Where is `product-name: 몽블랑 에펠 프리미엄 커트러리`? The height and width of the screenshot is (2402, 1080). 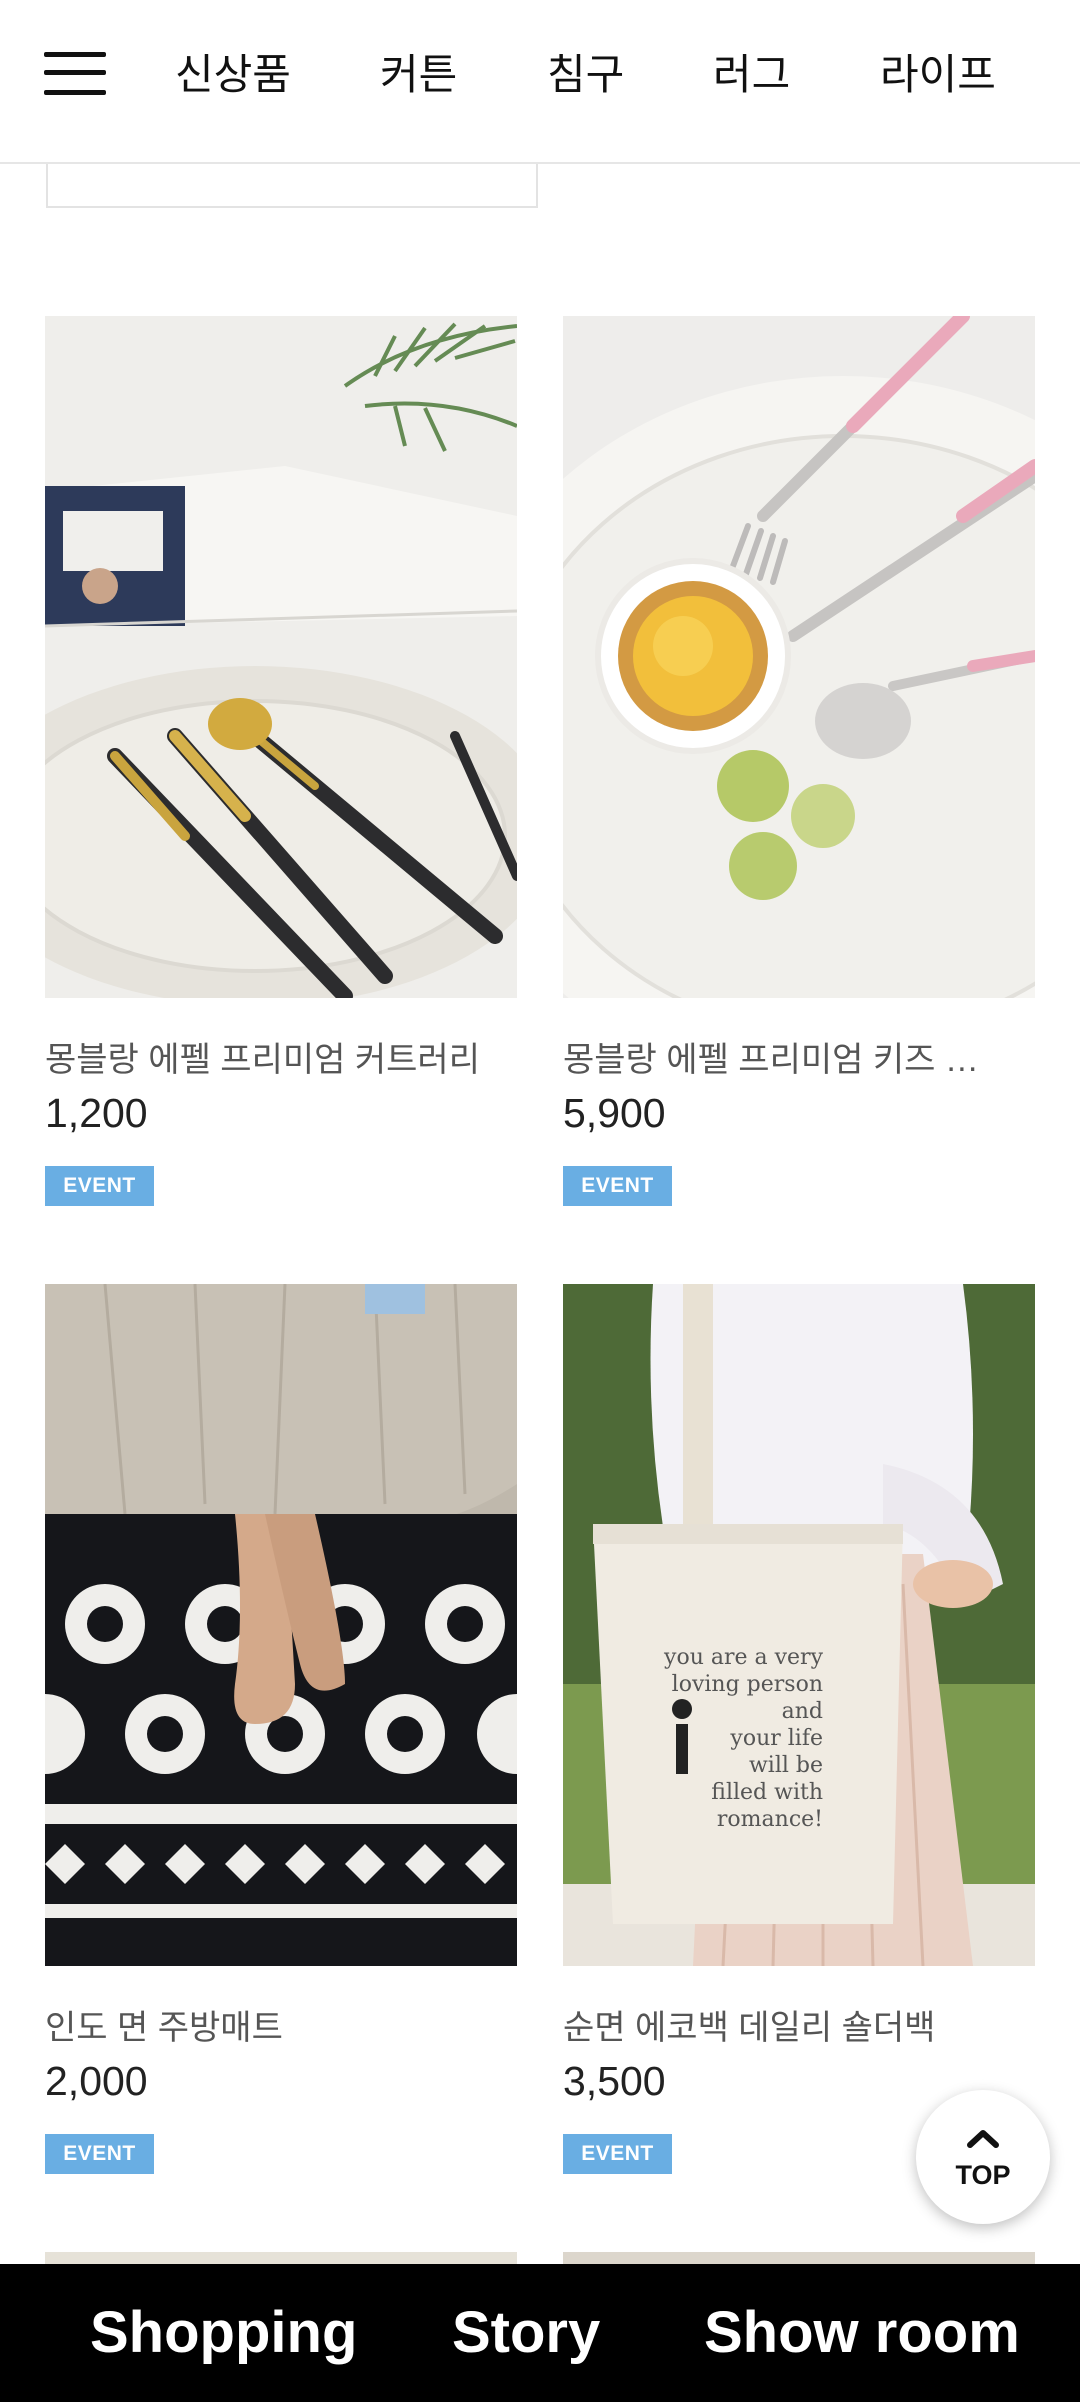
product-name: 몽블랑 에펠 프리미엄 커트러리 is located at coordinates (281, 1056).